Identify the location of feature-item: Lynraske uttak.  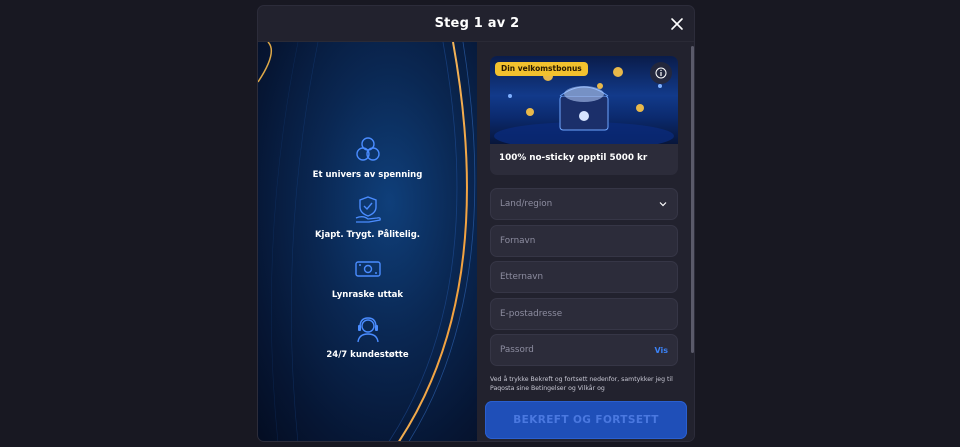
(367, 277).